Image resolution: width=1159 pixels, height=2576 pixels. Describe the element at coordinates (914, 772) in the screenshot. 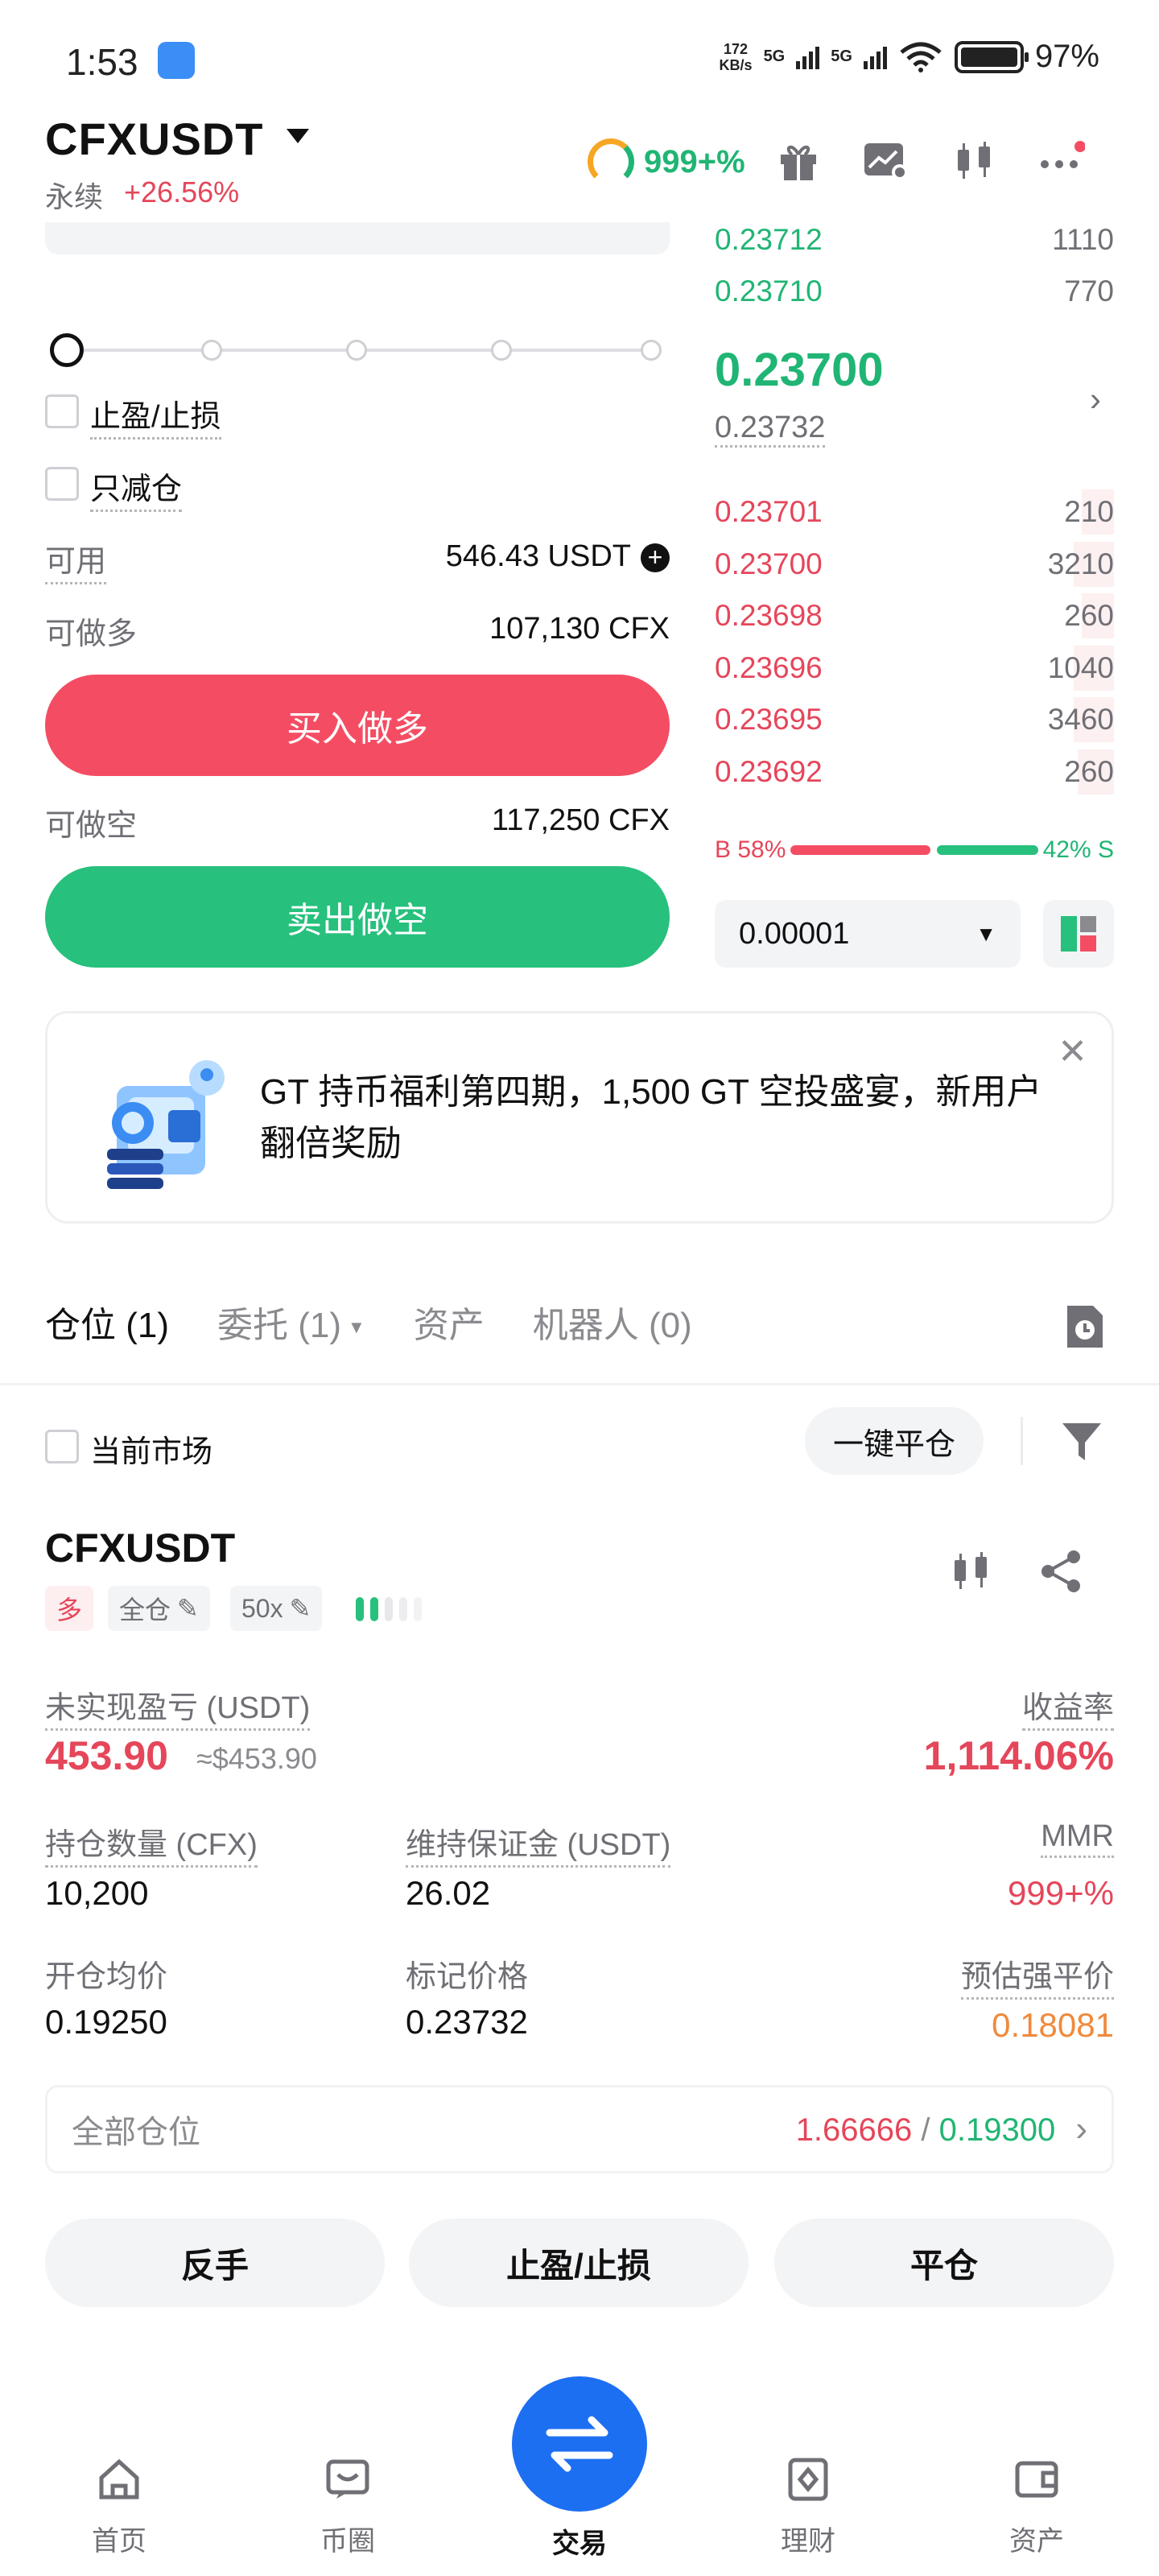

I see `orderbook-ask-row: 0.23692 260` at that location.